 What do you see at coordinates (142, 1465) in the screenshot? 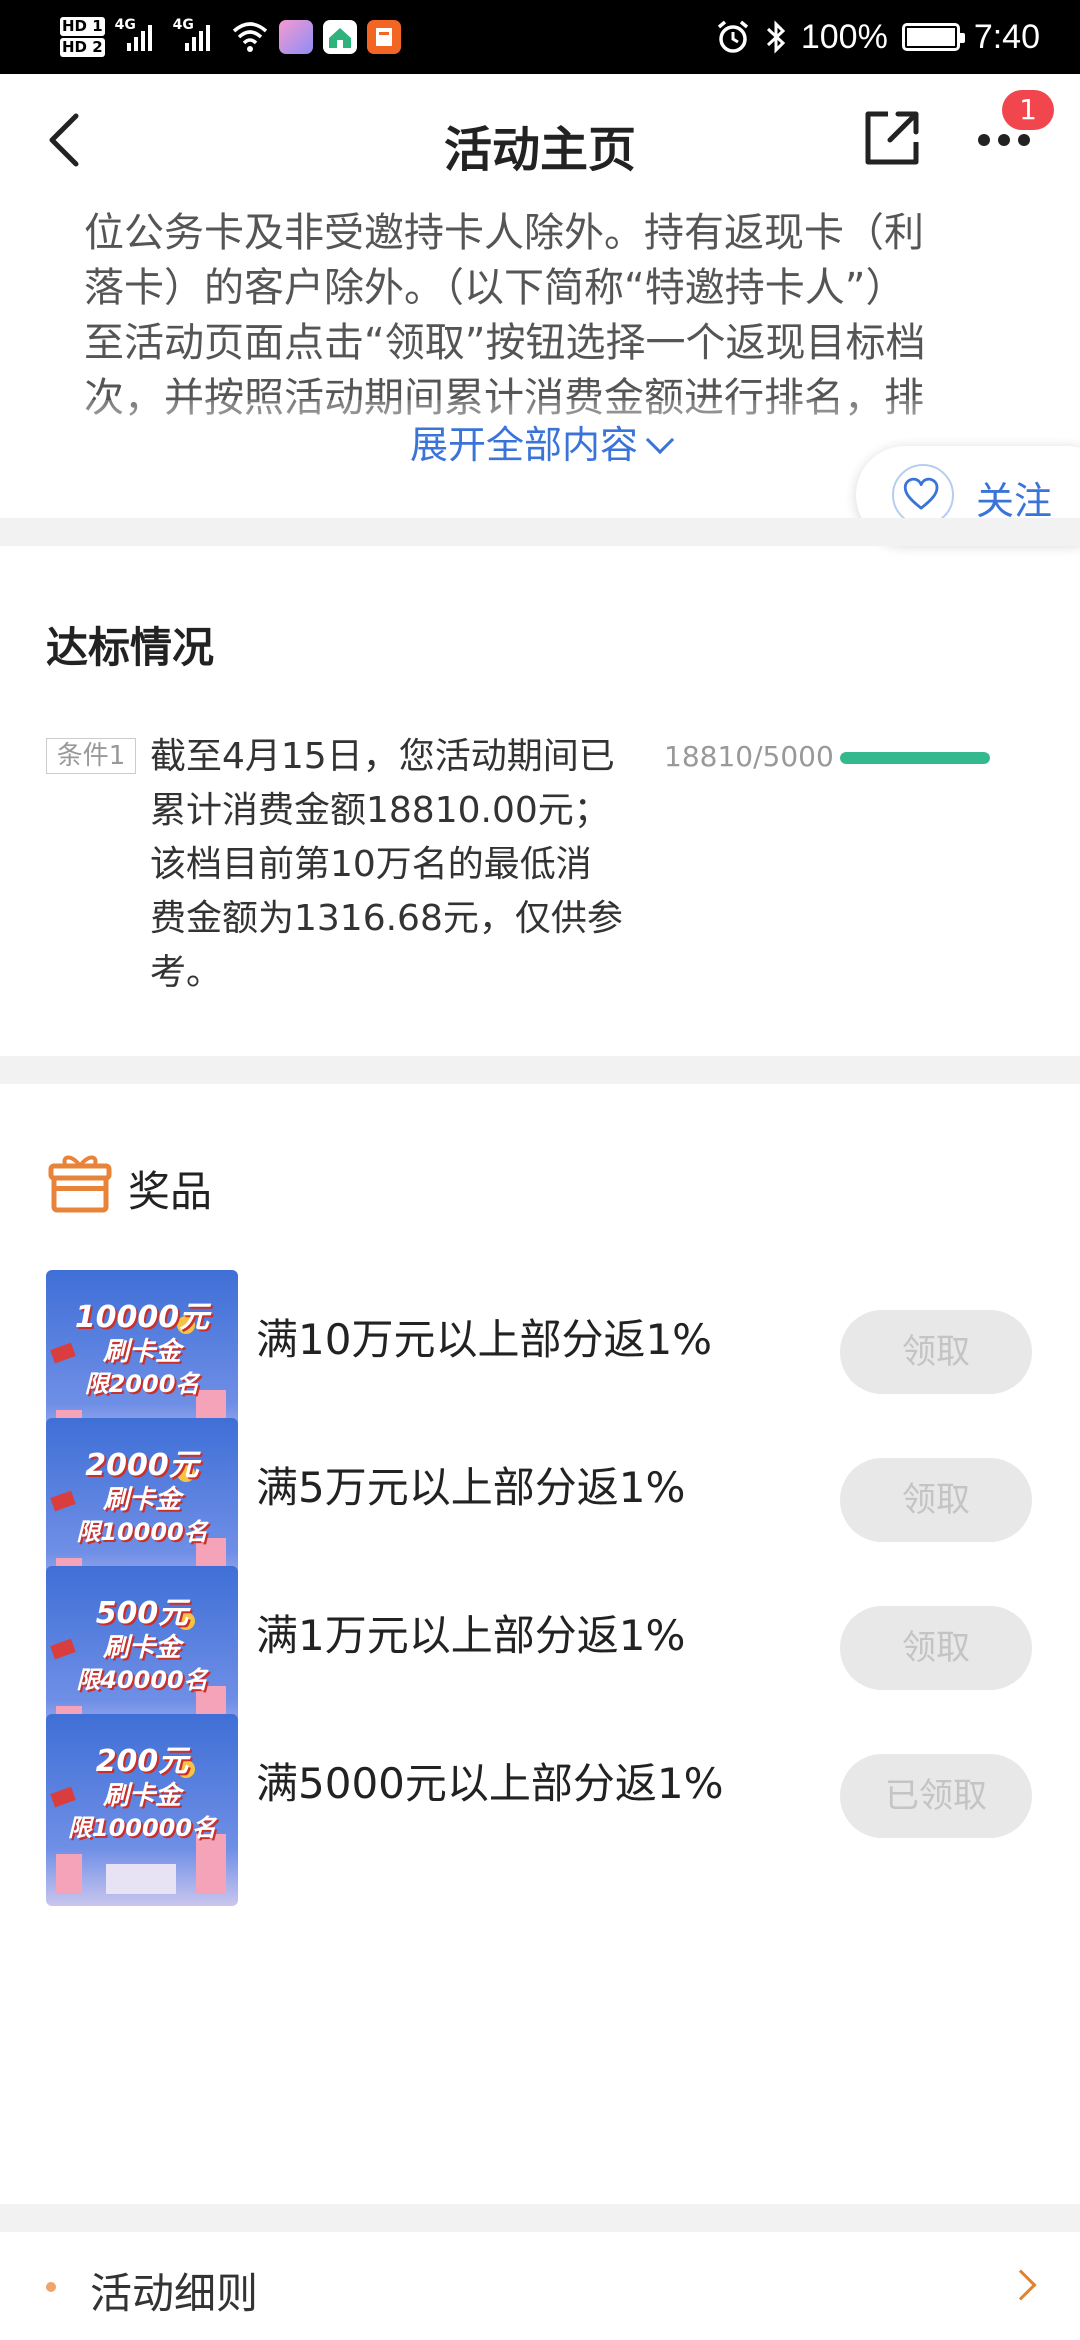
I see `prize-amount: 2000元` at bounding box center [142, 1465].